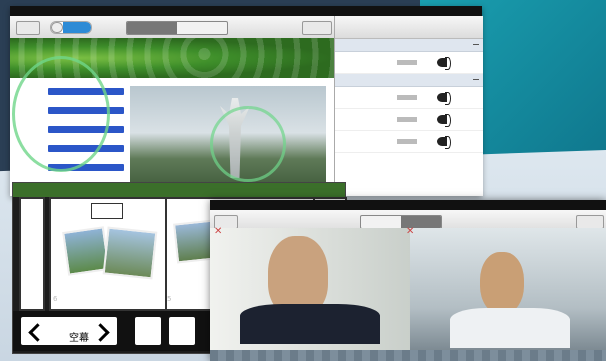  What do you see at coordinates (107, 211) in the screenshot?
I see `seal-graphic` at bounding box center [107, 211].